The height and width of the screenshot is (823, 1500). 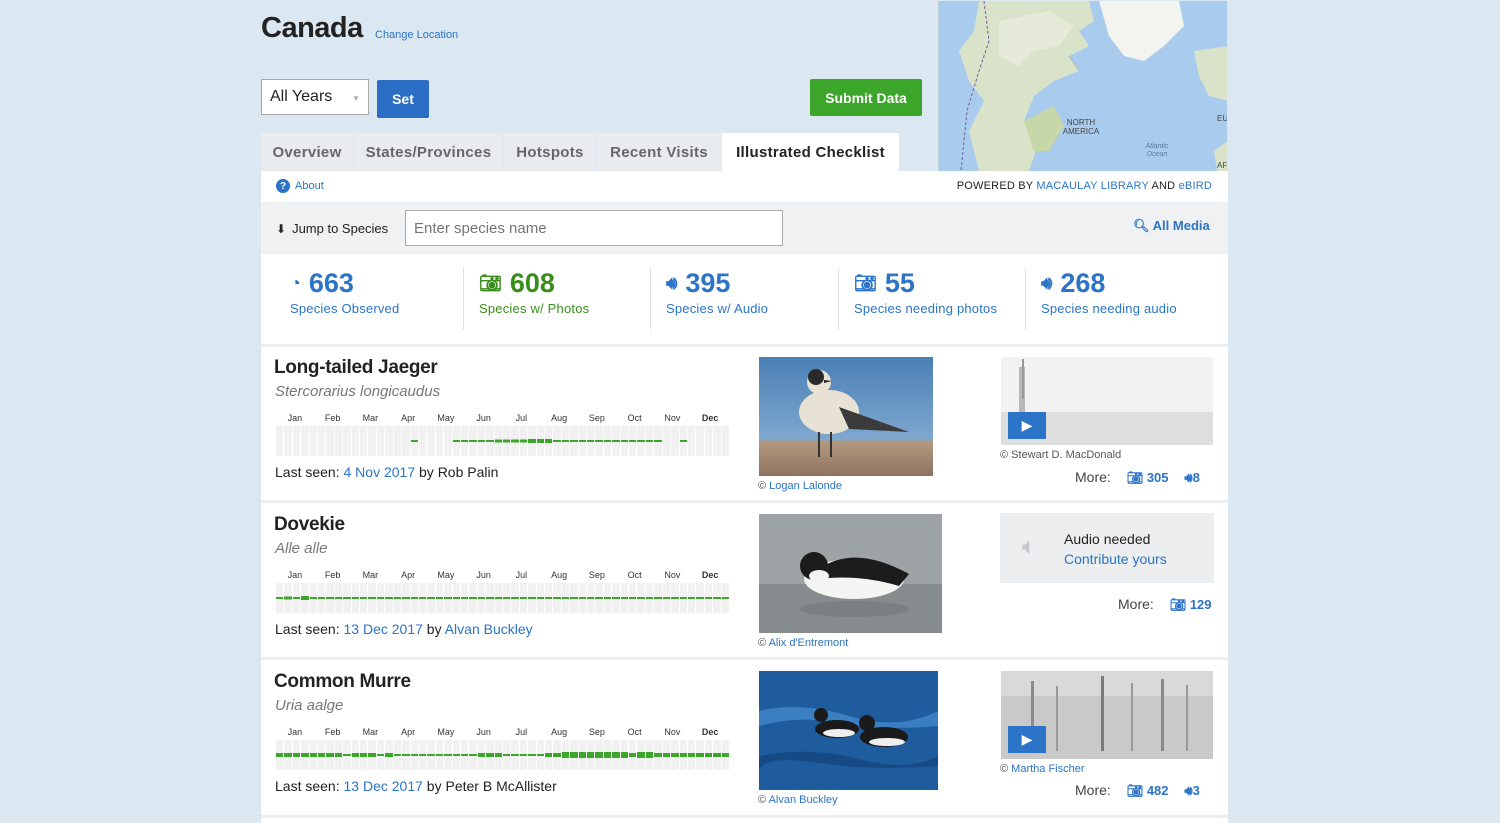 I want to click on stat-needing-audio: 🔊︎ 268 Species needing audio, so click(x=1109, y=292).